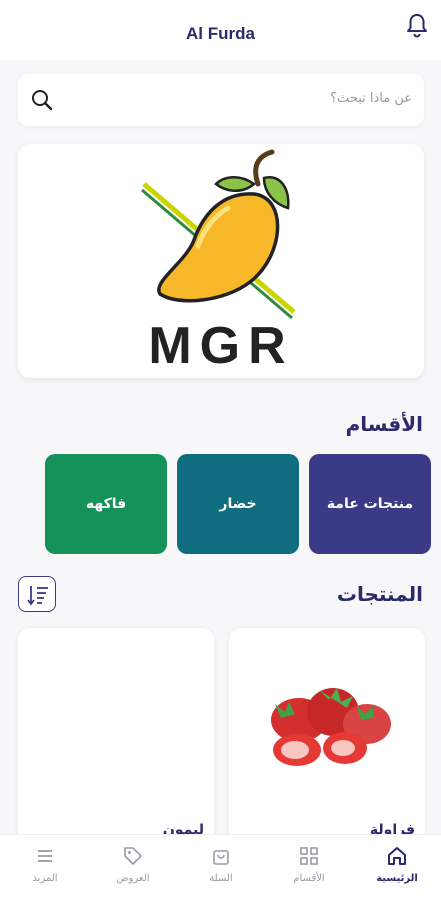 Image resolution: width=441 pixels, height=900 pixels. What do you see at coordinates (133, 856) in the screenshot?
I see `tag-icon` at bounding box center [133, 856].